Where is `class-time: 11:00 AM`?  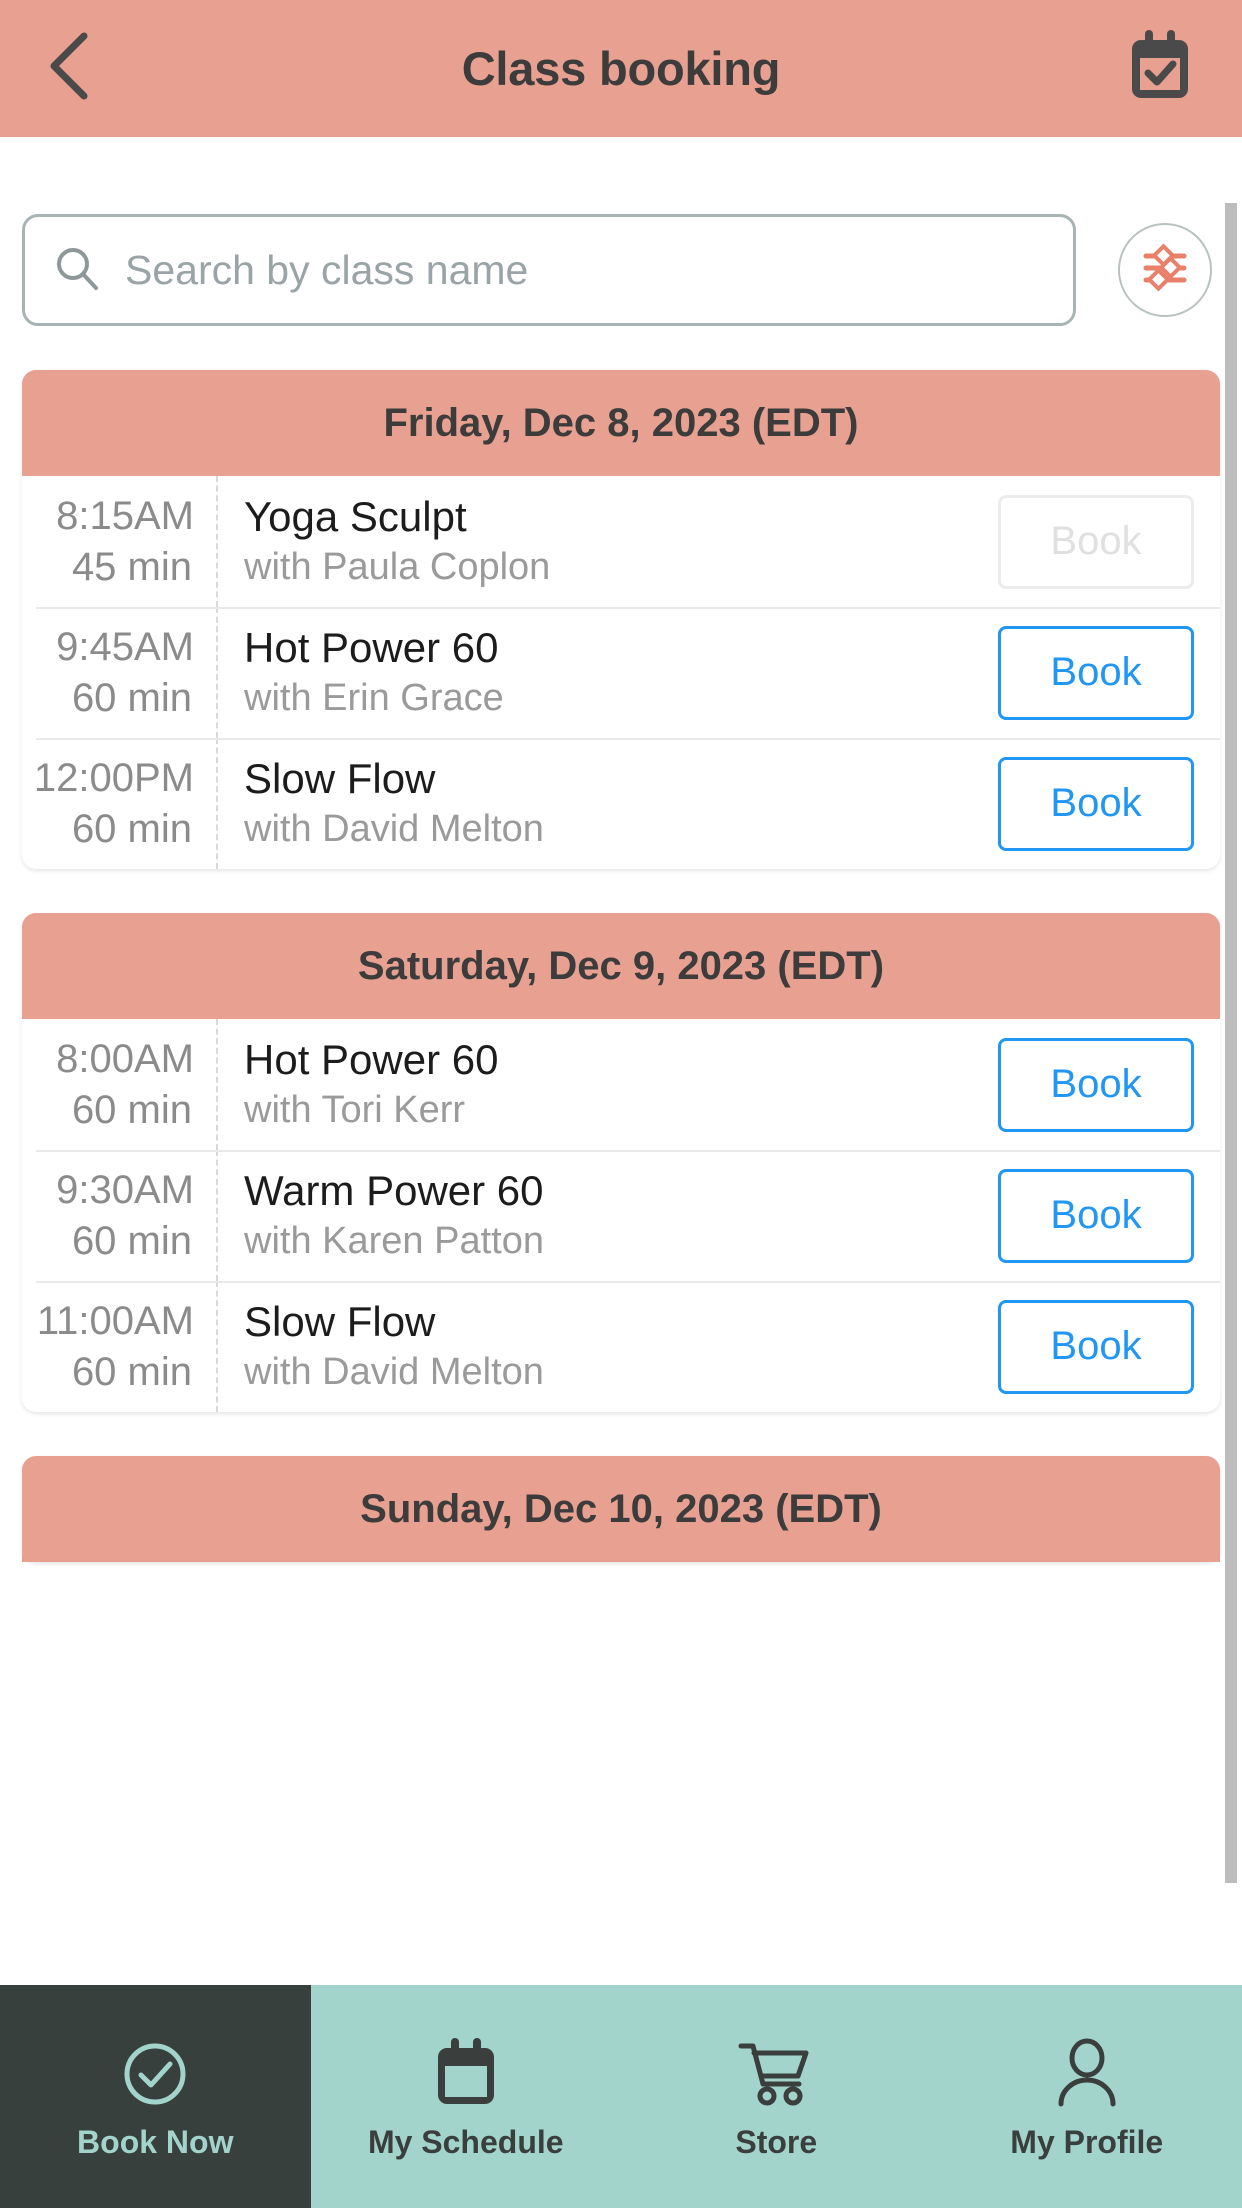
class-time: 11:00 AM is located at coordinates (108, 1321).